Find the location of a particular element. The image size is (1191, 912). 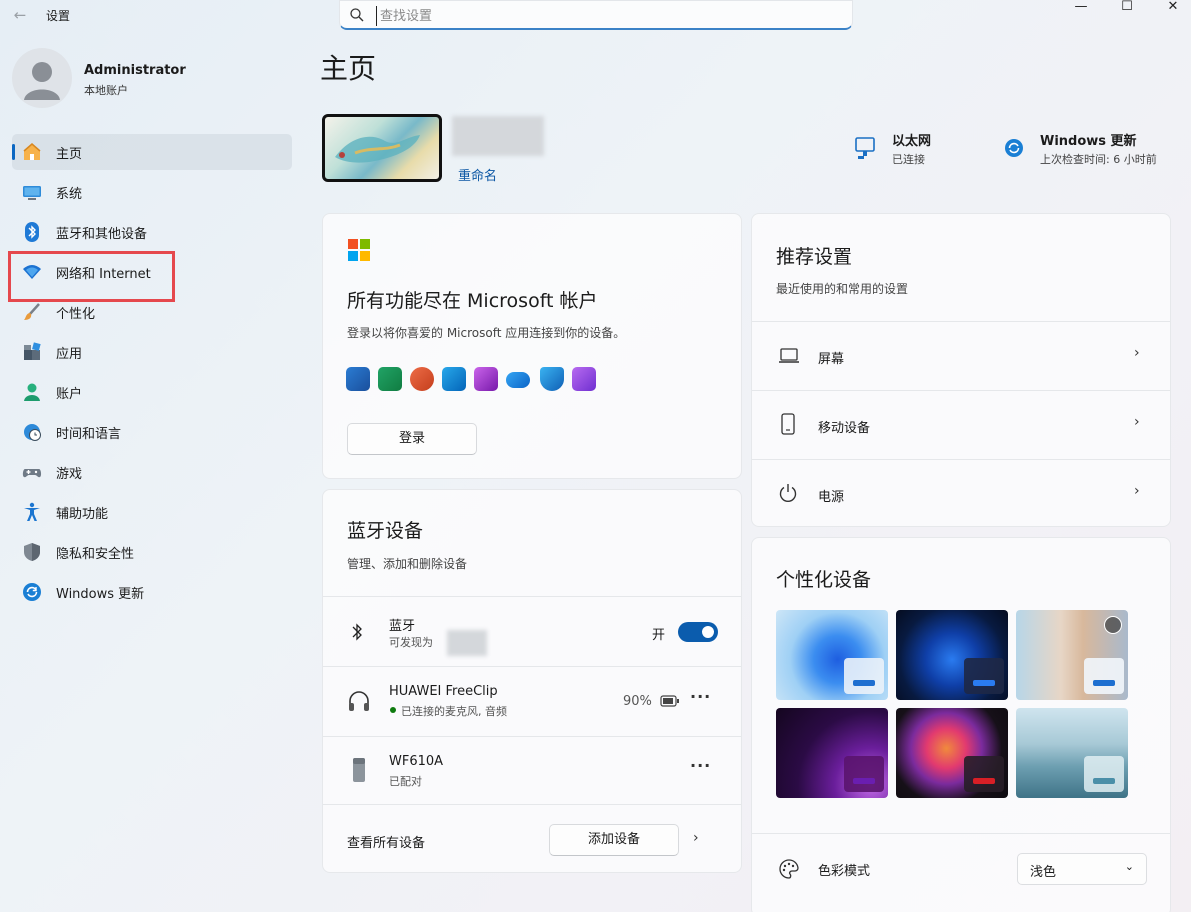

color-mode-dropdown: 浅色 ⌄ is located at coordinates (1082, 869).